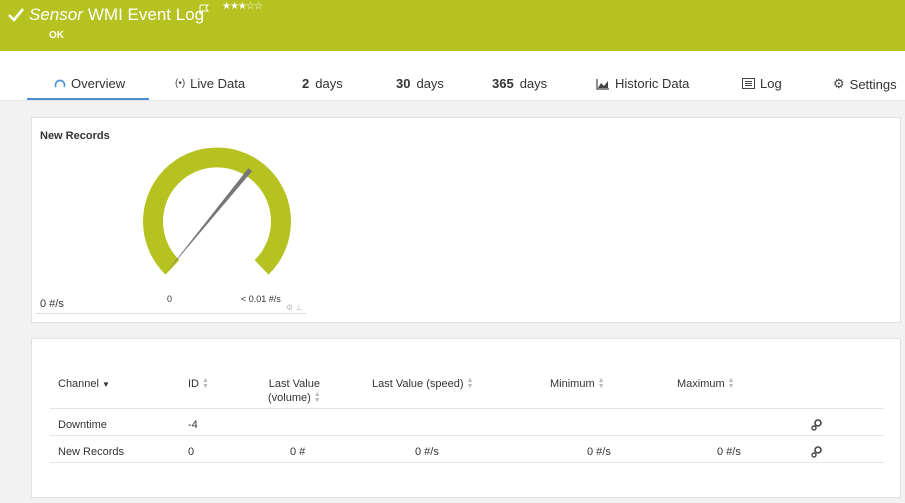 This screenshot has height=503, width=905. Describe the element at coordinates (602, 84) in the screenshot. I see `area-chart-icon` at that location.